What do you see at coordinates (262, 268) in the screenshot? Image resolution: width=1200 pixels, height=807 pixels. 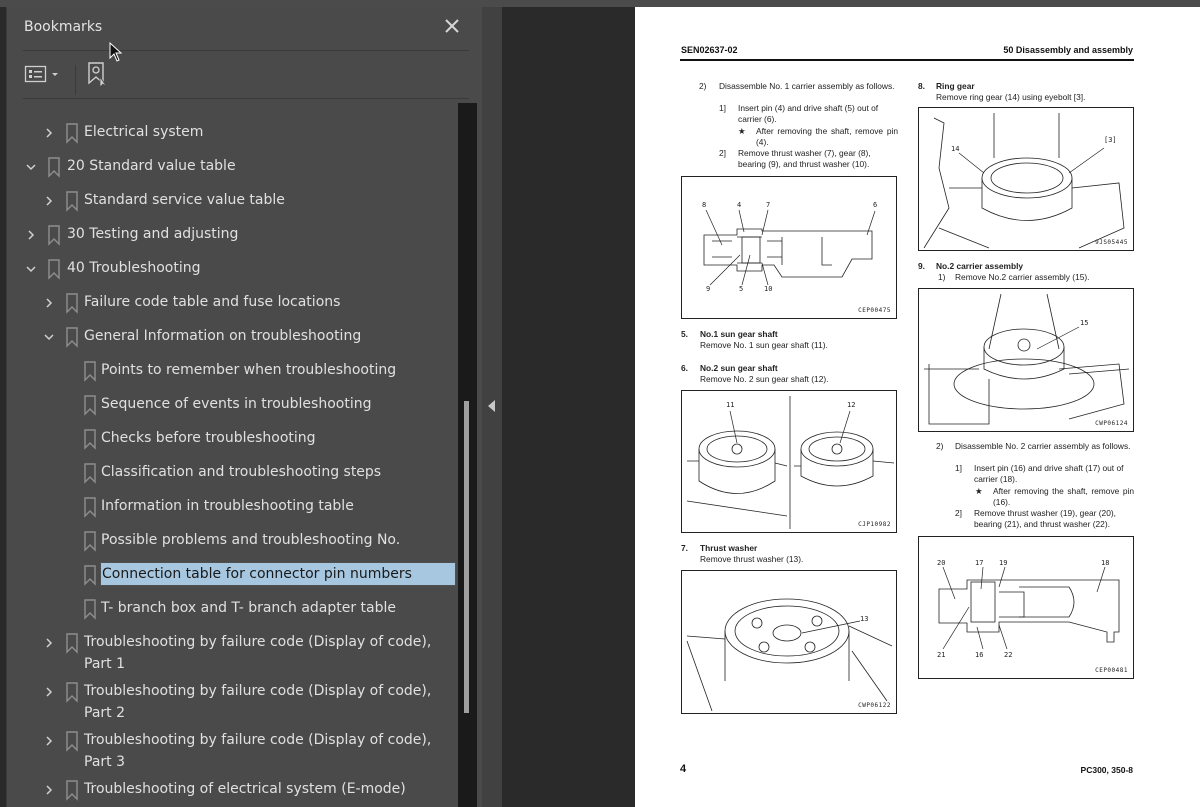 I see `bookmark-label: 40 Troubleshooting` at bounding box center [262, 268].